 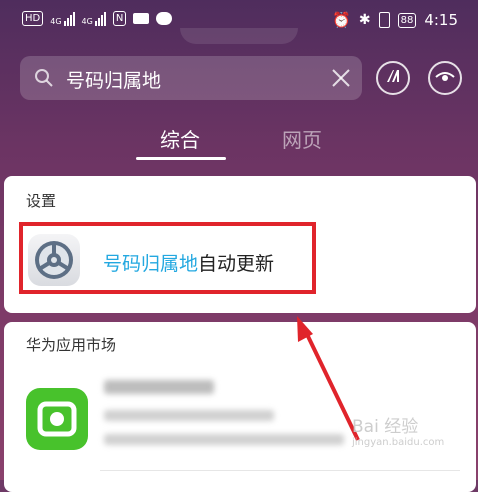 What do you see at coordinates (328, 378) in the screenshot?
I see `annotation-arrow` at bounding box center [328, 378].